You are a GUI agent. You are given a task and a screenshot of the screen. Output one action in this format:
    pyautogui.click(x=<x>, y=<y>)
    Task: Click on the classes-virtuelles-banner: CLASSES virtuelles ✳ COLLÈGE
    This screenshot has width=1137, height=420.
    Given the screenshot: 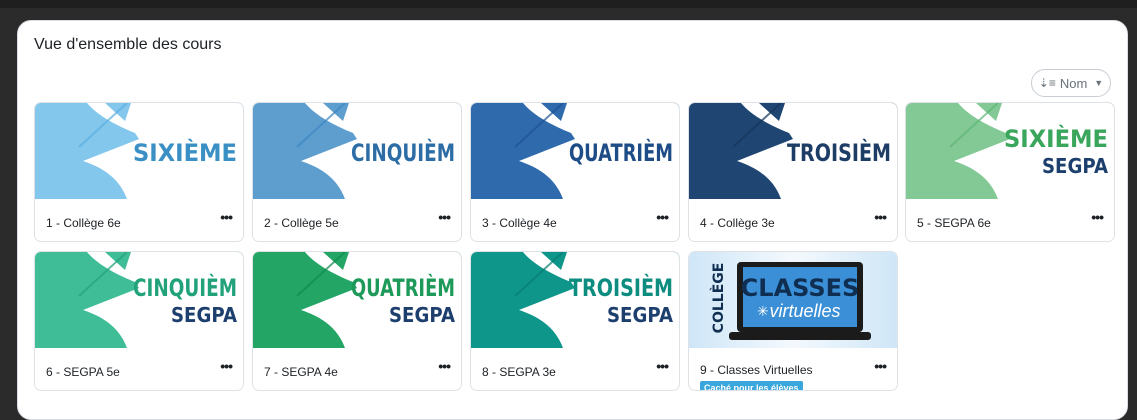 What is the action you would take?
    pyautogui.click(x=793, y=300)
    